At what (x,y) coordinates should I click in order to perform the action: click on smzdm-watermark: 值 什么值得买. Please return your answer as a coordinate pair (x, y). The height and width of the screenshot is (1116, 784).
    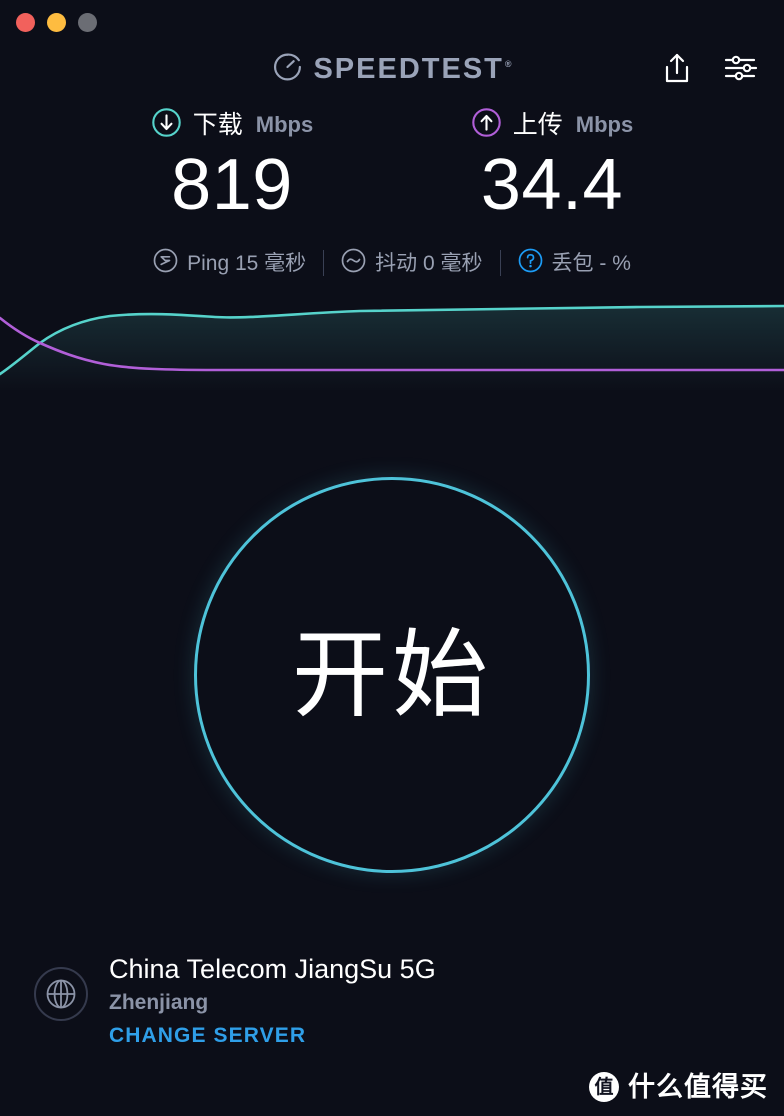
    Looking at the image, I should click on (678, 1087).